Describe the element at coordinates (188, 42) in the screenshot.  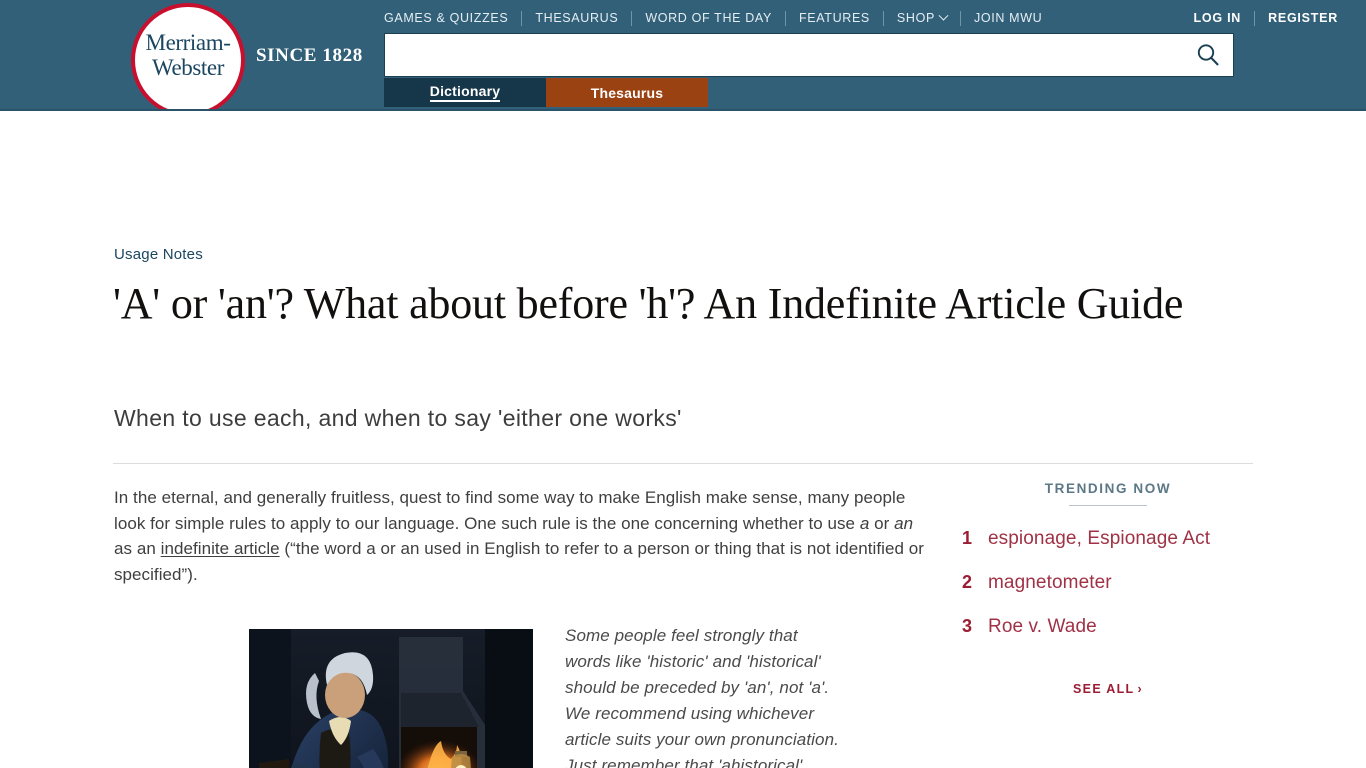
I see `logo-line-1: Merriam-` at that location.